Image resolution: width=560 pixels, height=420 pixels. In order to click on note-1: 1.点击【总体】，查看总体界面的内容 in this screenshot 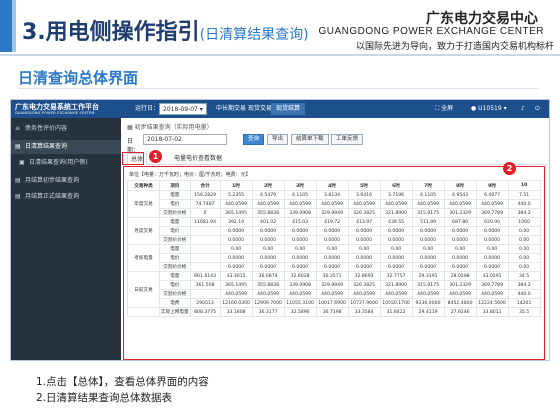, I will do `click(122, 382)`.